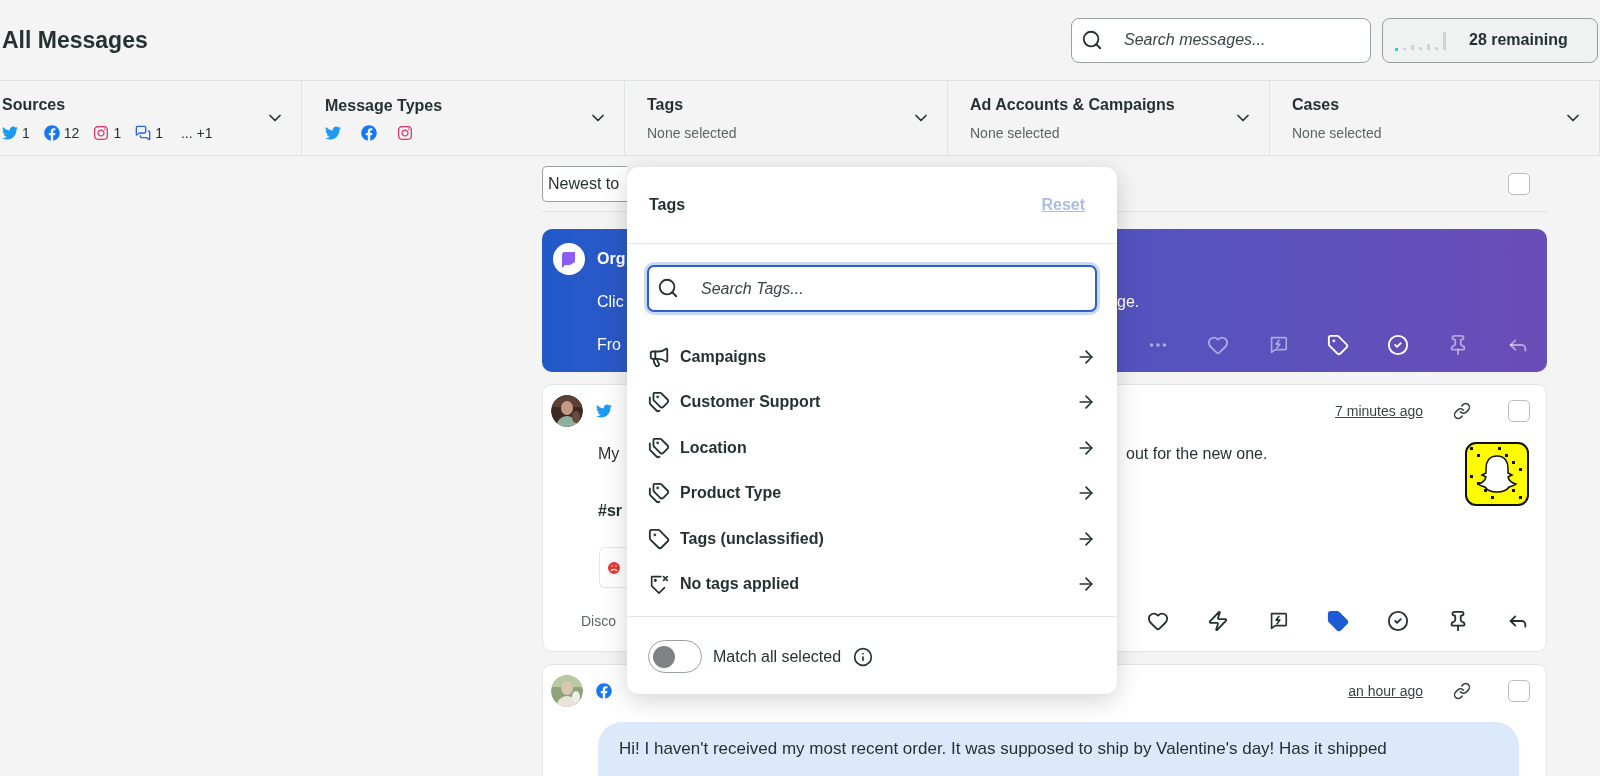  Describe the element at coordinates (614, 567) in the screenshot. I see `sad-face-icon` at that location.